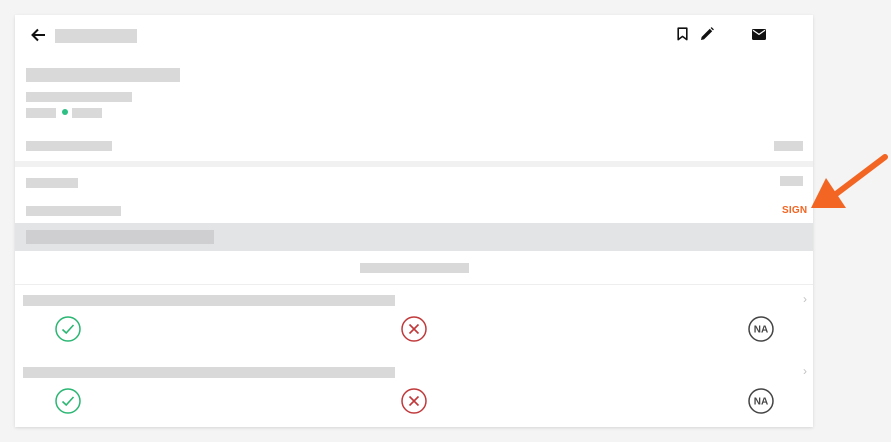 Image resolution: width=891 pixels, height=442 pixels. Describe the element at coordinates (120, 237) in the screenshot. I see `section-header-placeholder` at that location.